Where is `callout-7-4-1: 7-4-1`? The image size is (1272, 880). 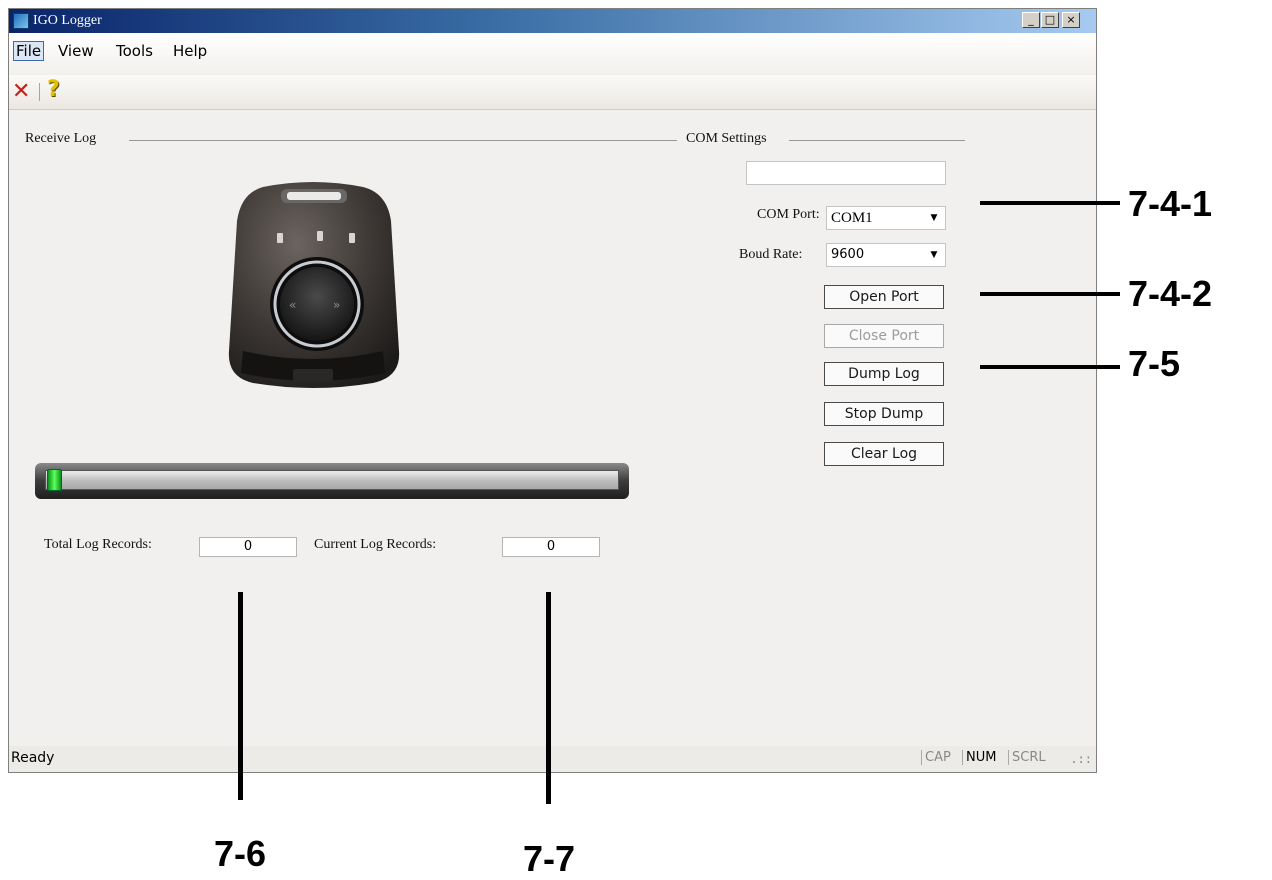
callout-7-4-1: 7-4-1 is located at coordinates (1170, 203).